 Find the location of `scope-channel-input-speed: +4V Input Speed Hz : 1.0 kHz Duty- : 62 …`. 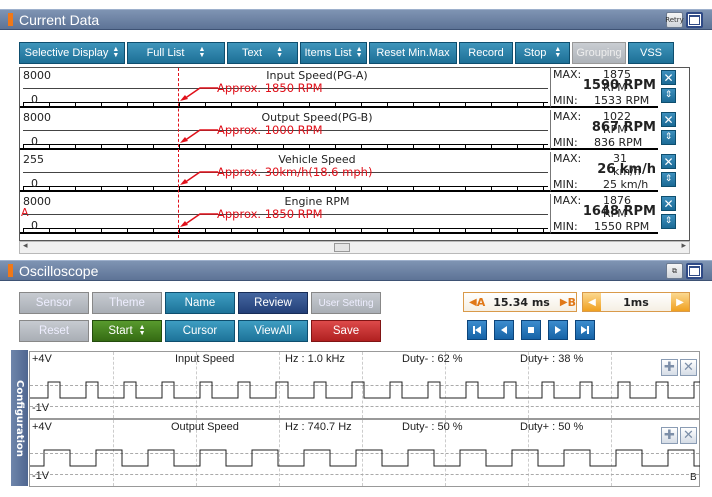

scope-channel-input-speed: +4V Input Speed Hz : 1.0 kHz Duty- : 62 … is located at coordinates (364, 385).